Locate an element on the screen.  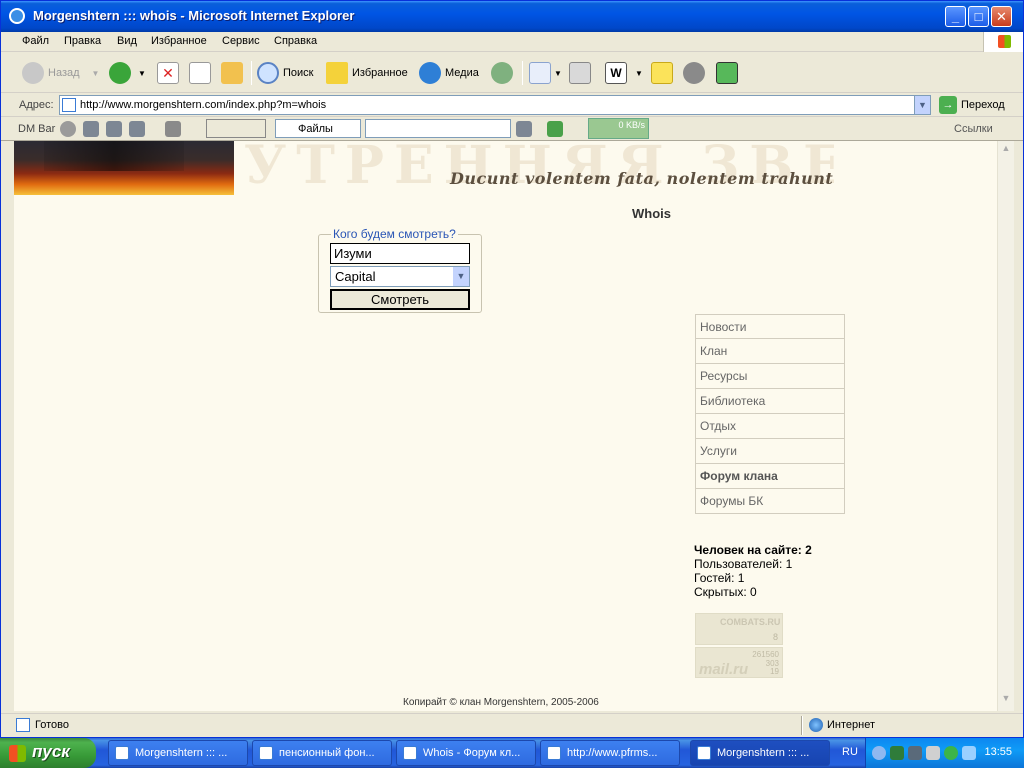
tray-volume-icon is located at coordinates (933, 753).